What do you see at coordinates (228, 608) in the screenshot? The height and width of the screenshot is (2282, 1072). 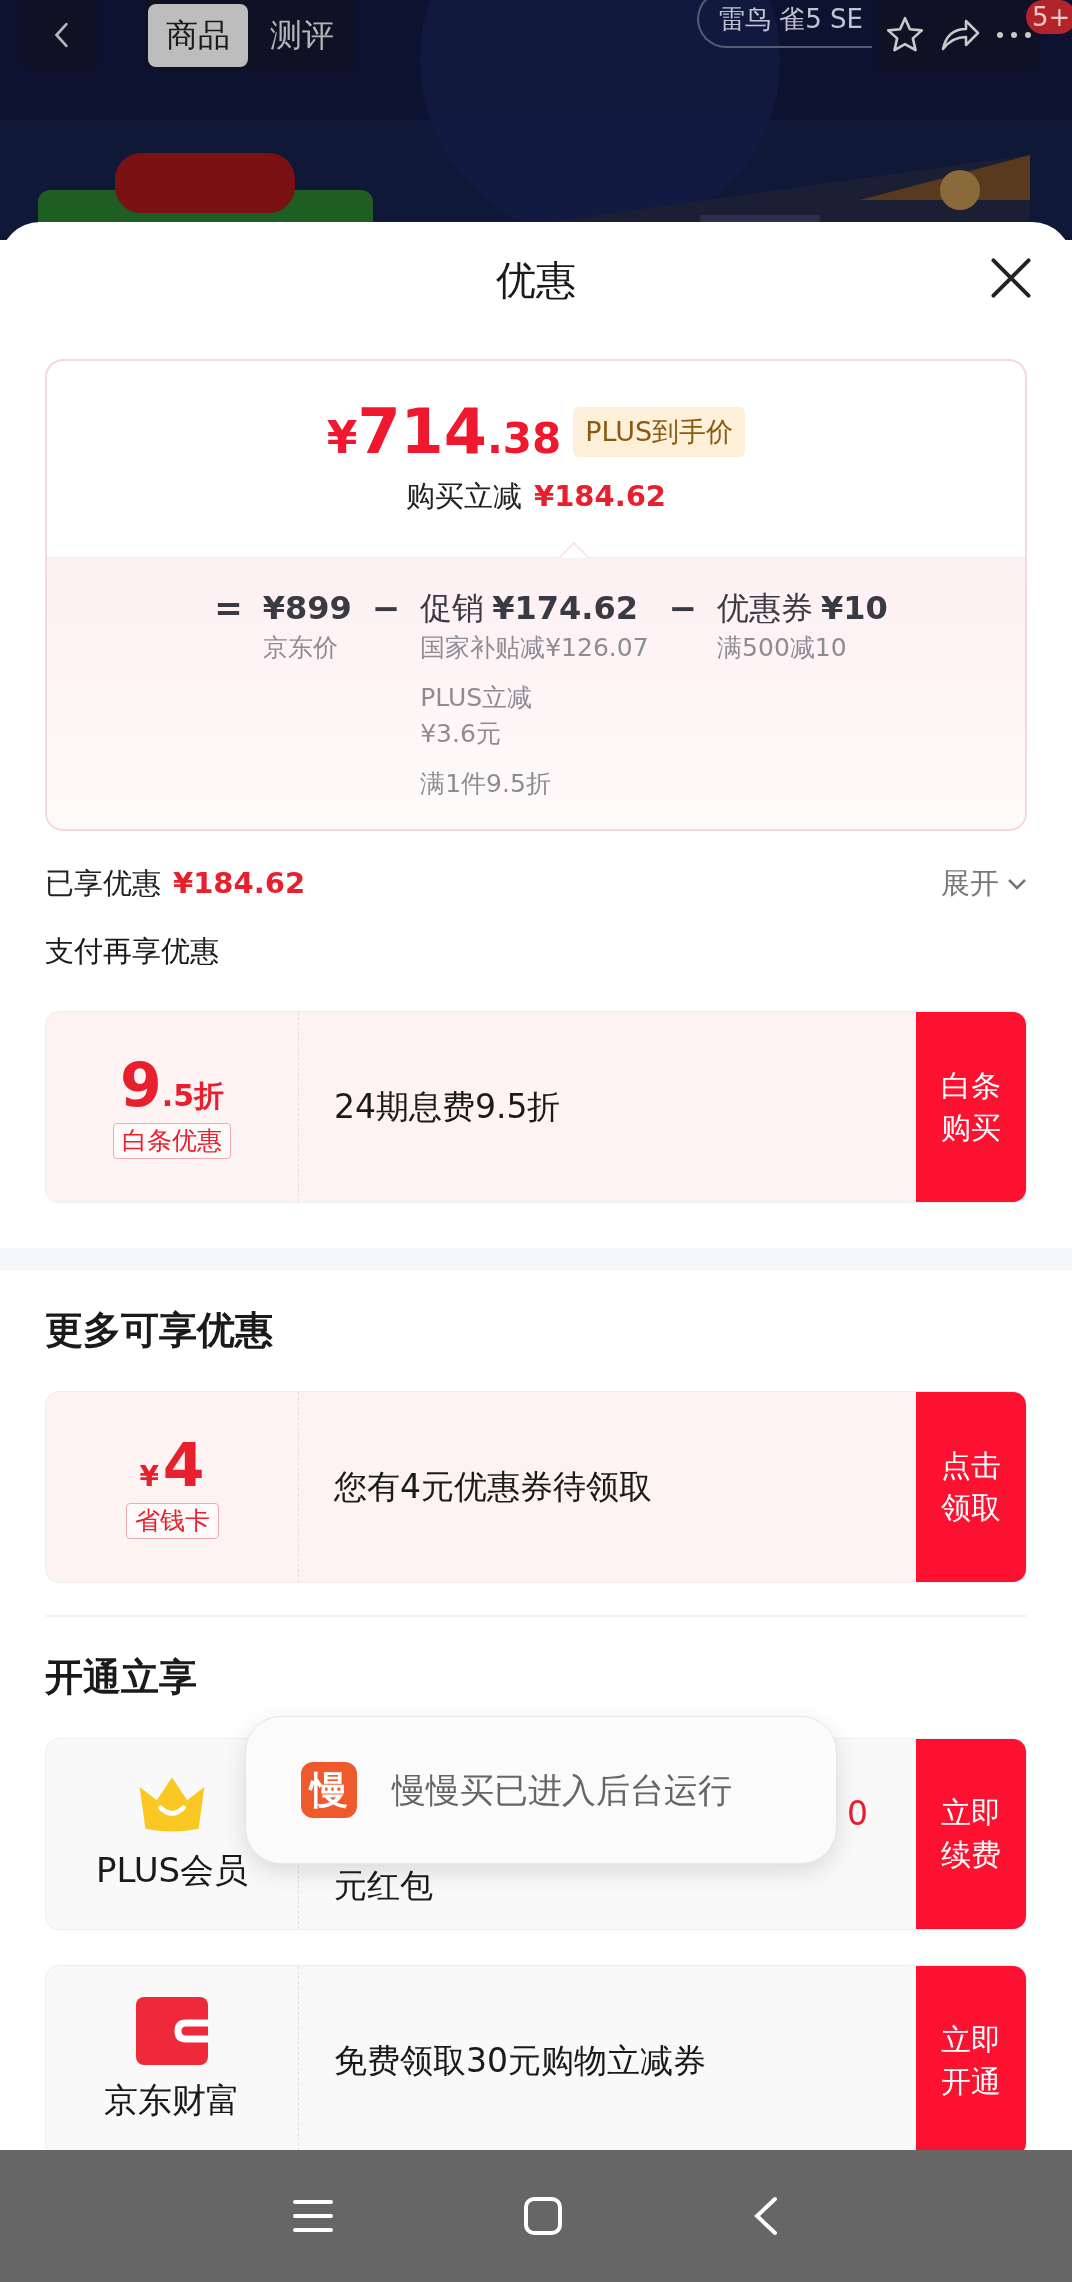 I see `operator-sign: =` at bounding box center [228, 608].